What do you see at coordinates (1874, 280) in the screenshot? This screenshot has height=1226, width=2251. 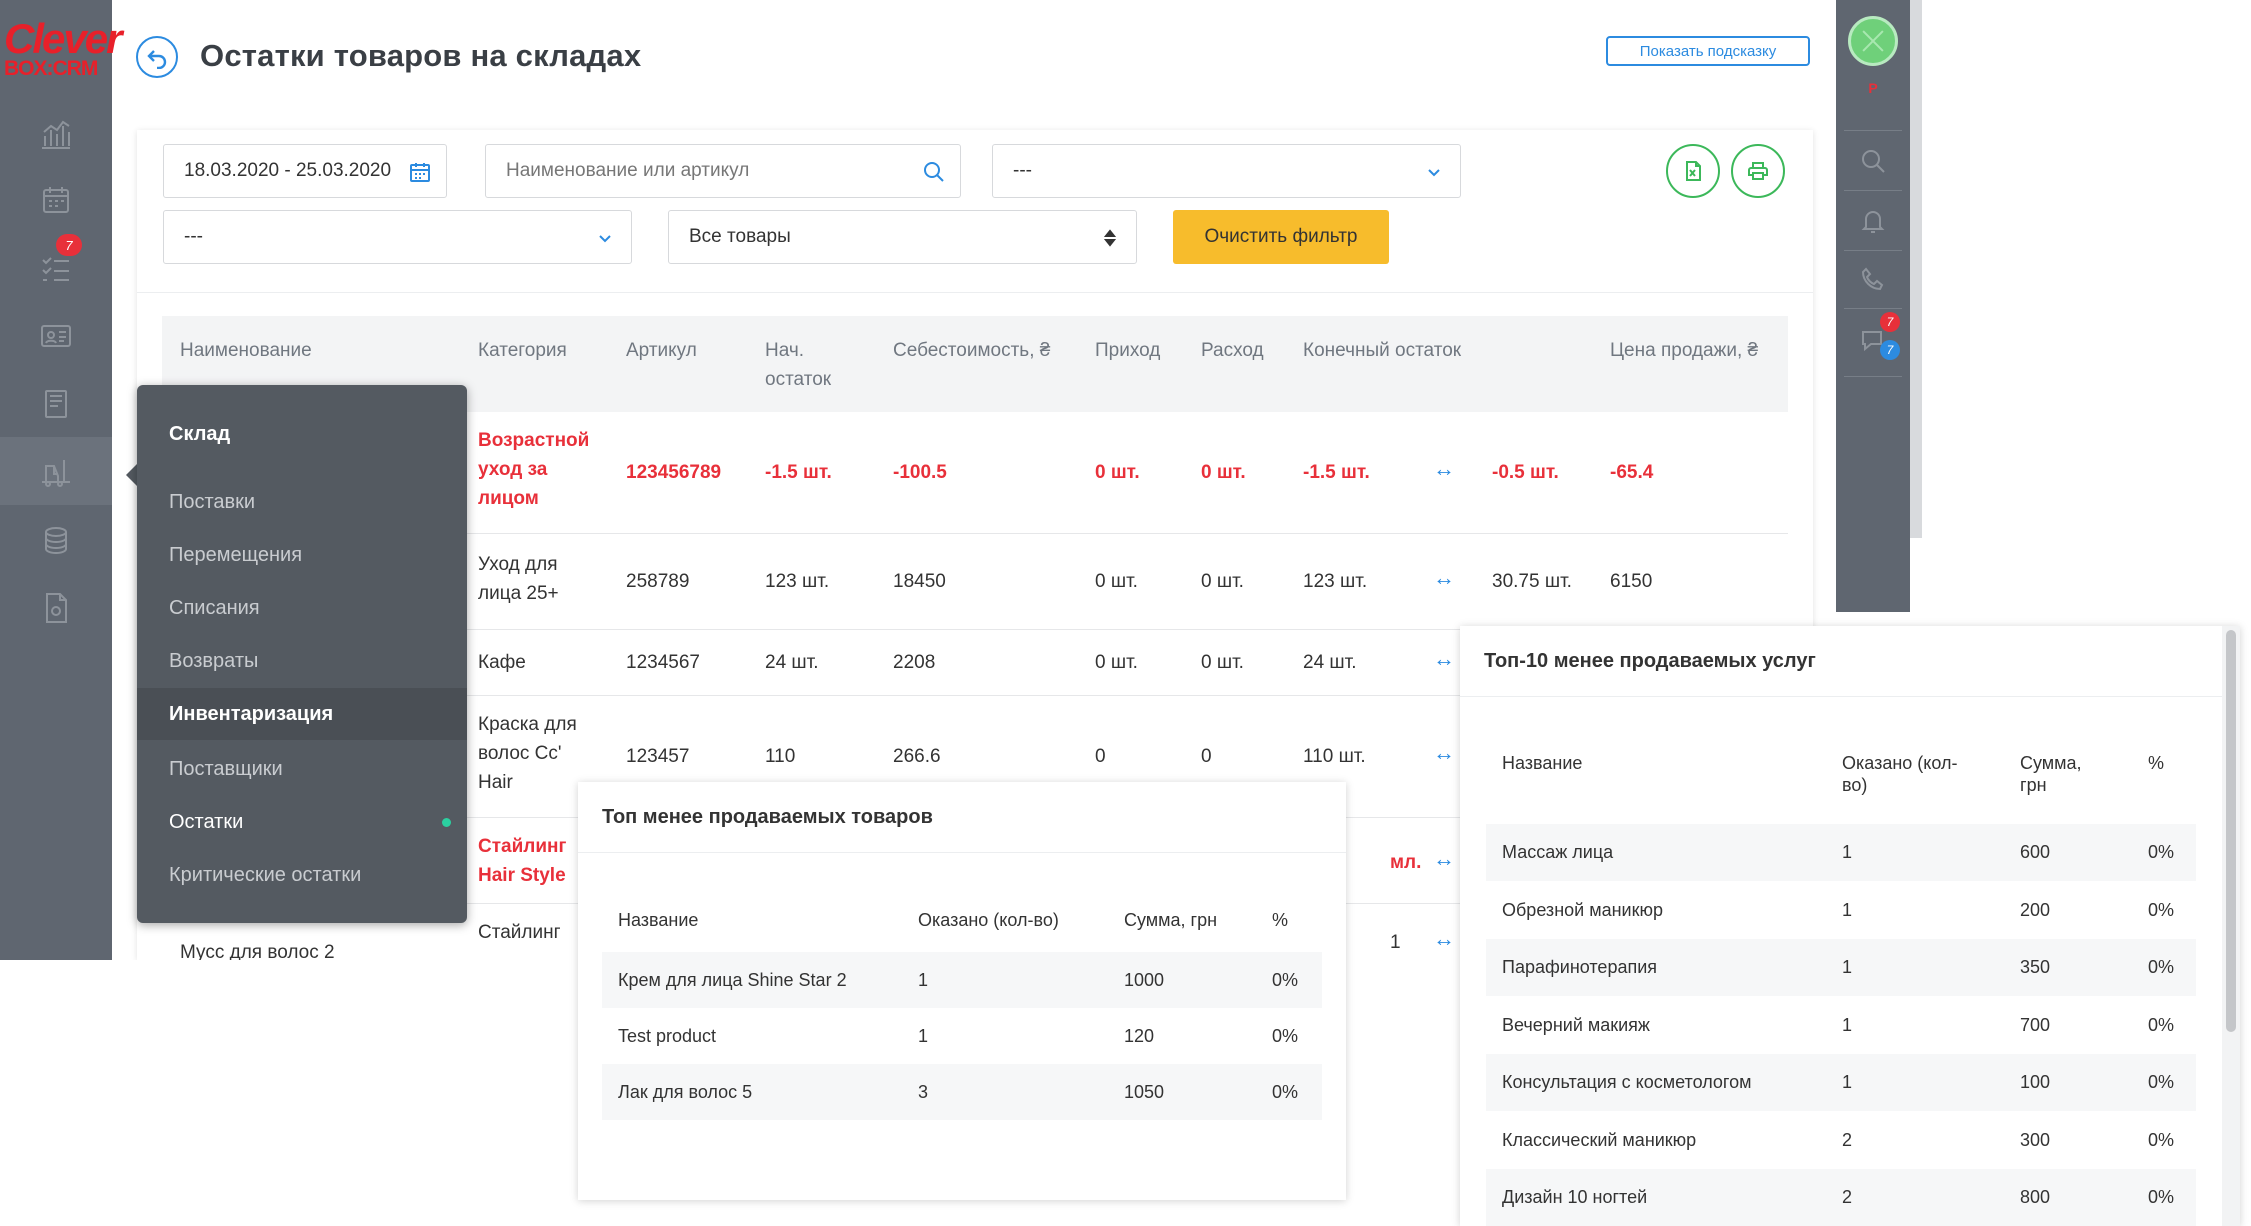 I see `phone-icon` at bounding box center [1874, 280].